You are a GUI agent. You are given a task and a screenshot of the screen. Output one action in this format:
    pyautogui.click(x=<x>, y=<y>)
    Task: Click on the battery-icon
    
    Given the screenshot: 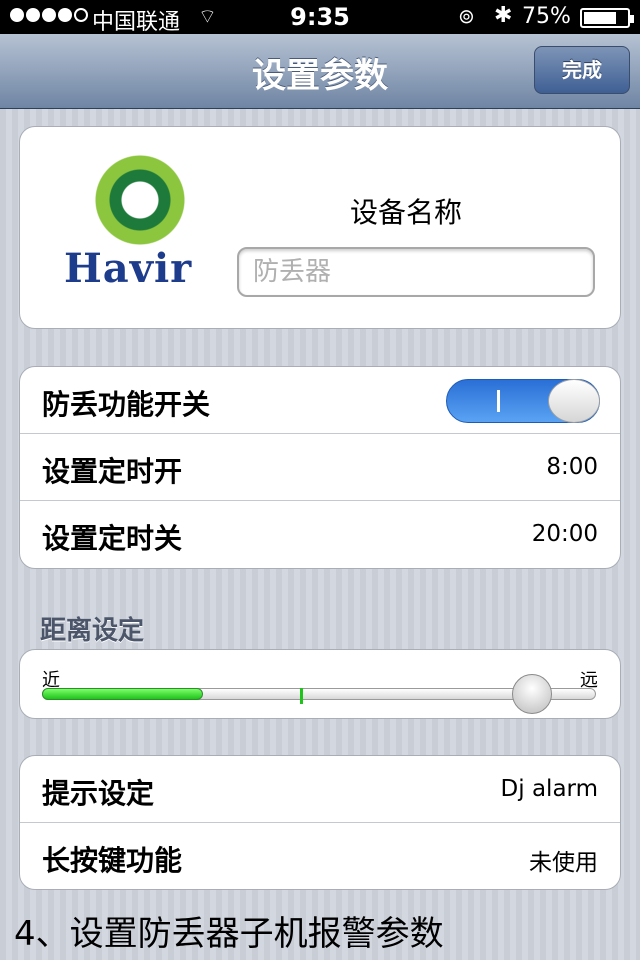 What is the action you would take?
    pyautogui.click(x=607, y=18)
    